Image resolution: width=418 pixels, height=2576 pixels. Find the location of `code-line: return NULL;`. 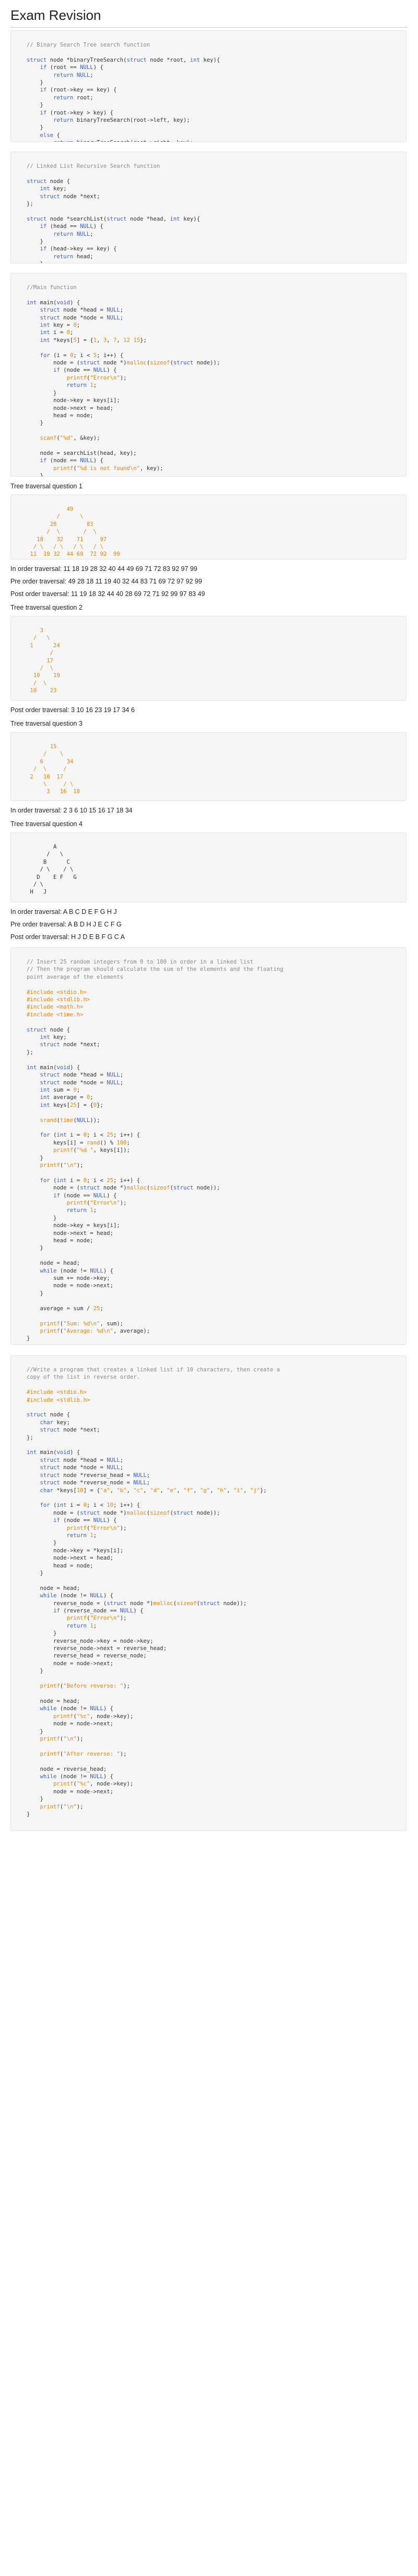

code-line: return NULL; is located at coordinates (73, 75).